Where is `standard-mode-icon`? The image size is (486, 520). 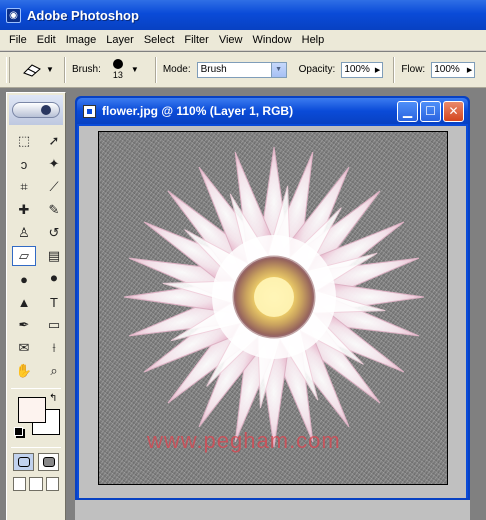
standard-mode-icon is located at coordinates (23, 462).